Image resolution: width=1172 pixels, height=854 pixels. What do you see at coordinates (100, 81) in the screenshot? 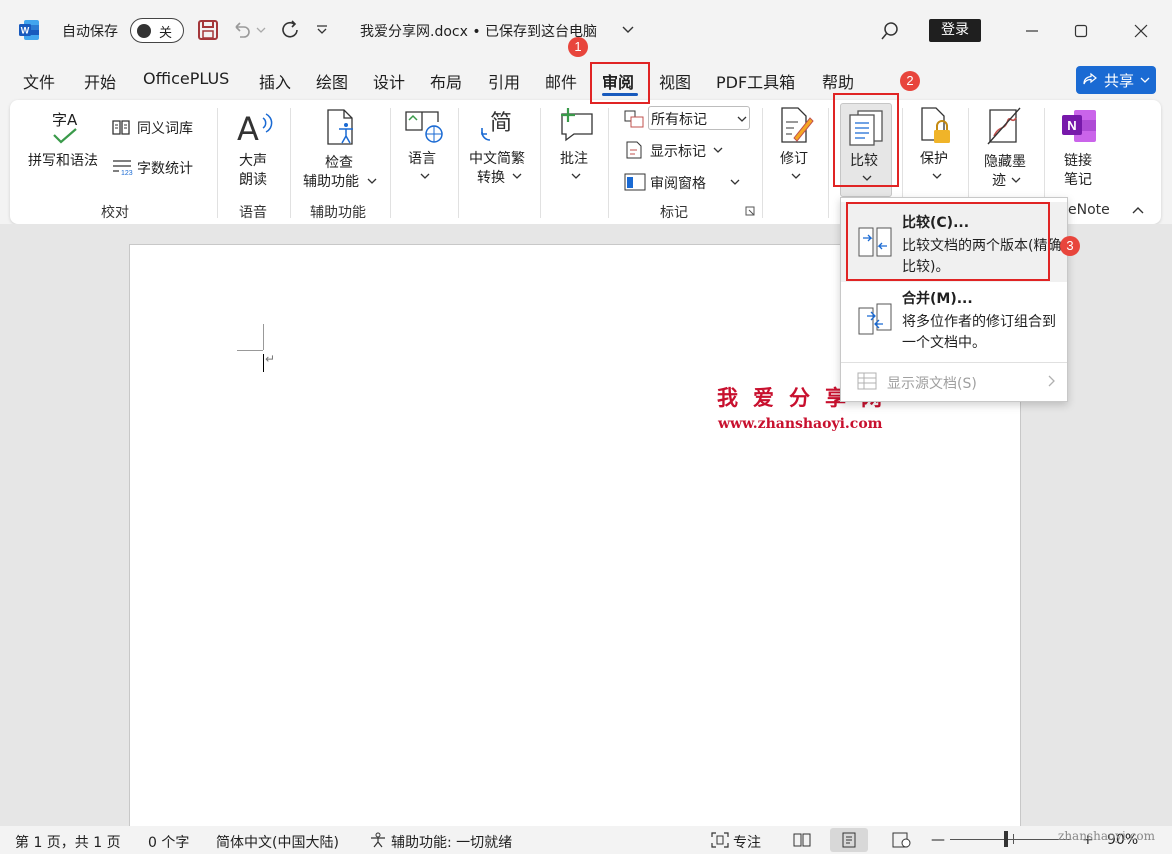
I see `tab-home: 开始` at bounding box center [100, 81].